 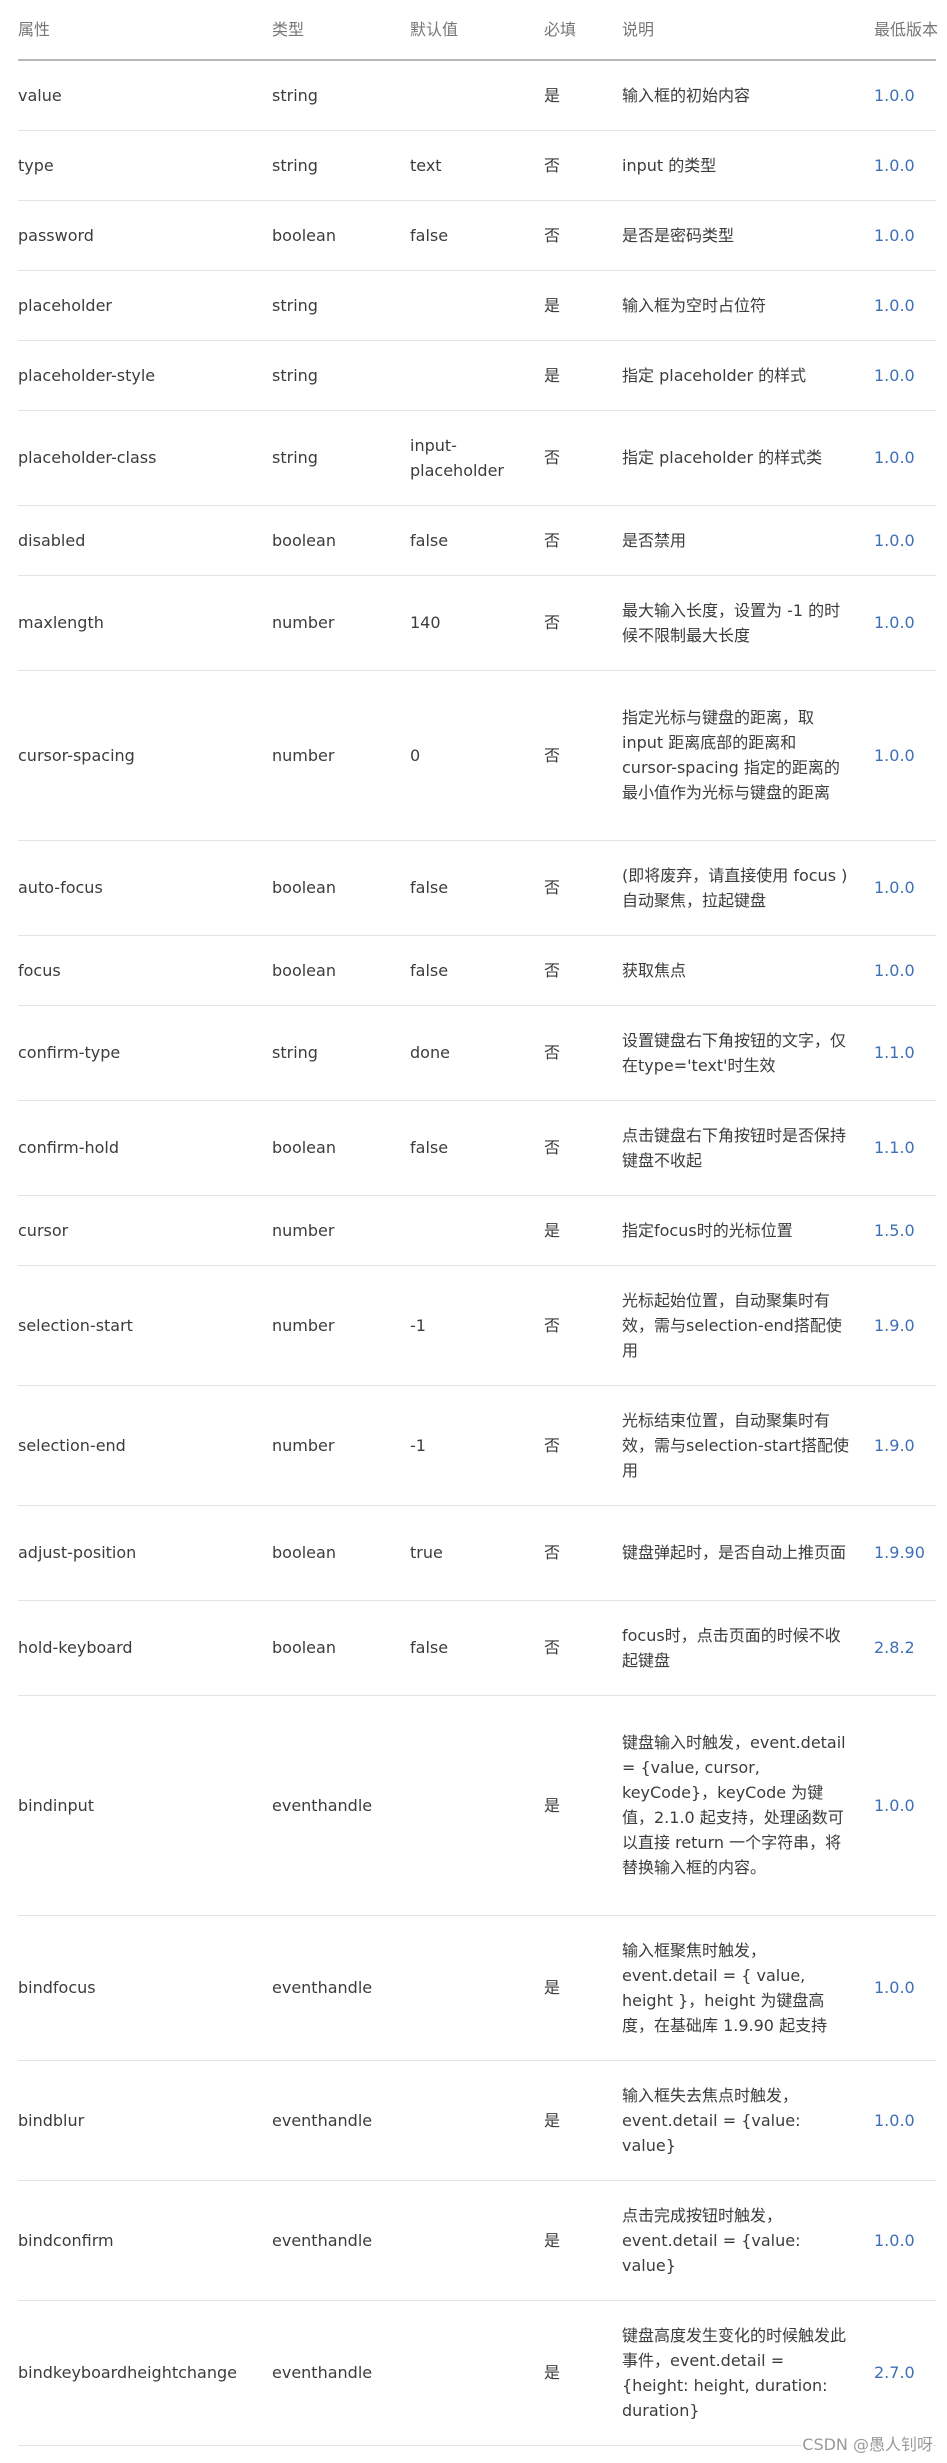 What do you see at coordinates (748, 1445) in the screenshot?
I see `cell-description: 光标结束位置，自动聚集时有效，需与selection-start搭配使用` at bounding box center [748, 1445].